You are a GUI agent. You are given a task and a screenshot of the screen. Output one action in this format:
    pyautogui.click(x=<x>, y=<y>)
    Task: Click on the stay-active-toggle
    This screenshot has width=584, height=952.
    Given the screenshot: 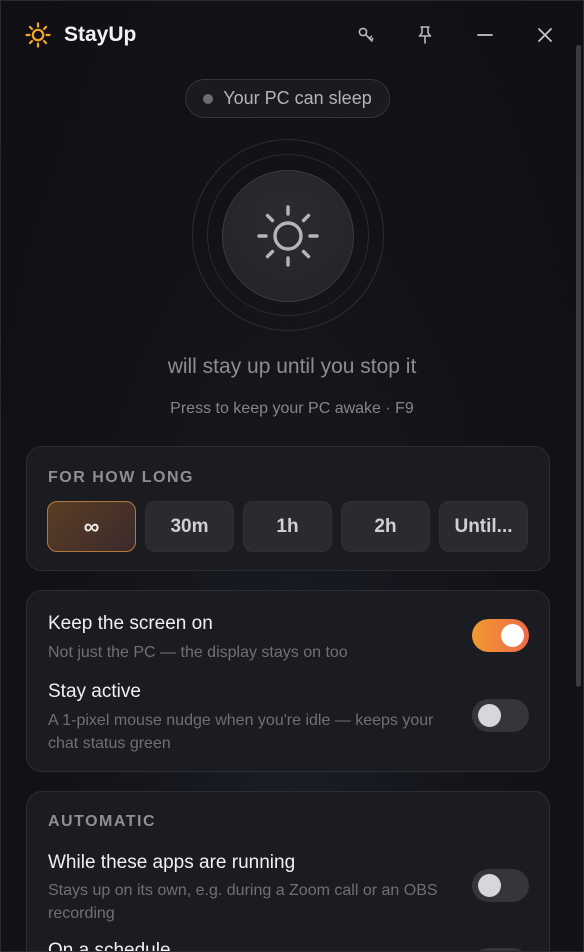 What is the action you would take?
    pyautogui.click(x=500, y=715)
    